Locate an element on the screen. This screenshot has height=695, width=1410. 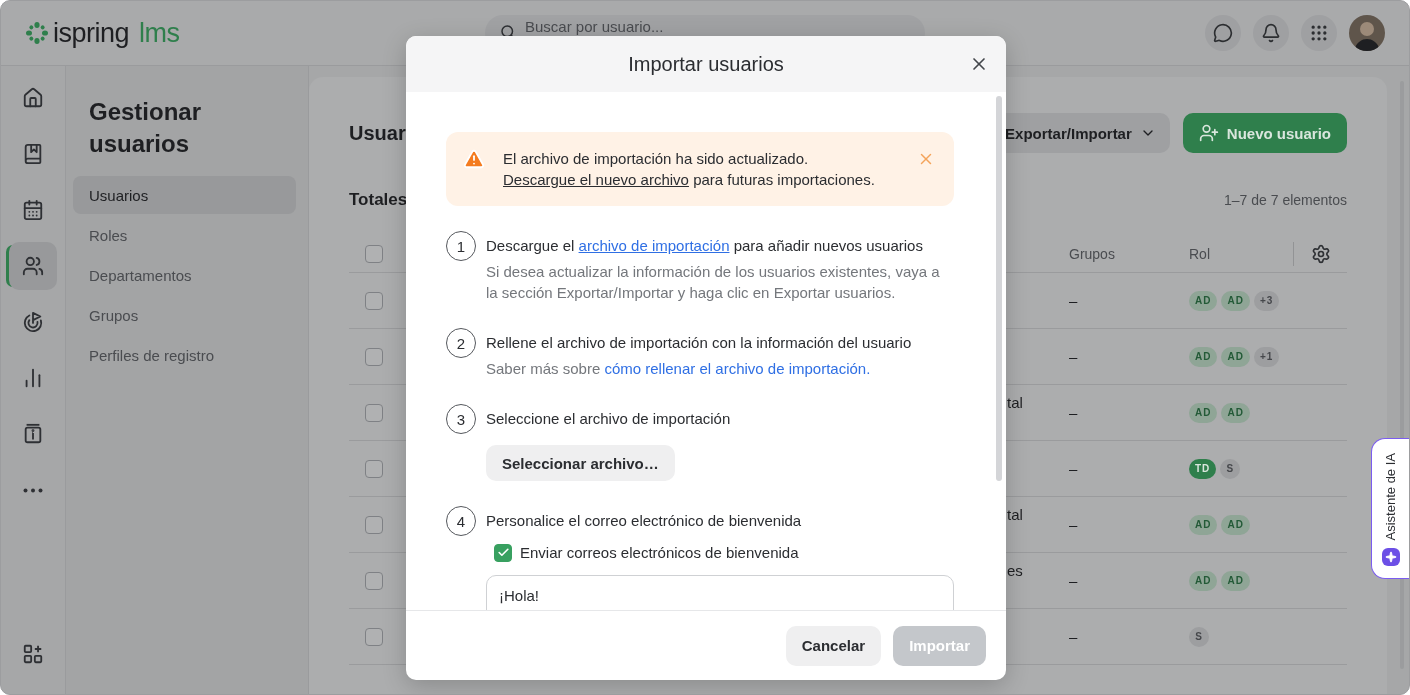
logo-mark-icon is located at coordinates (37, 33).